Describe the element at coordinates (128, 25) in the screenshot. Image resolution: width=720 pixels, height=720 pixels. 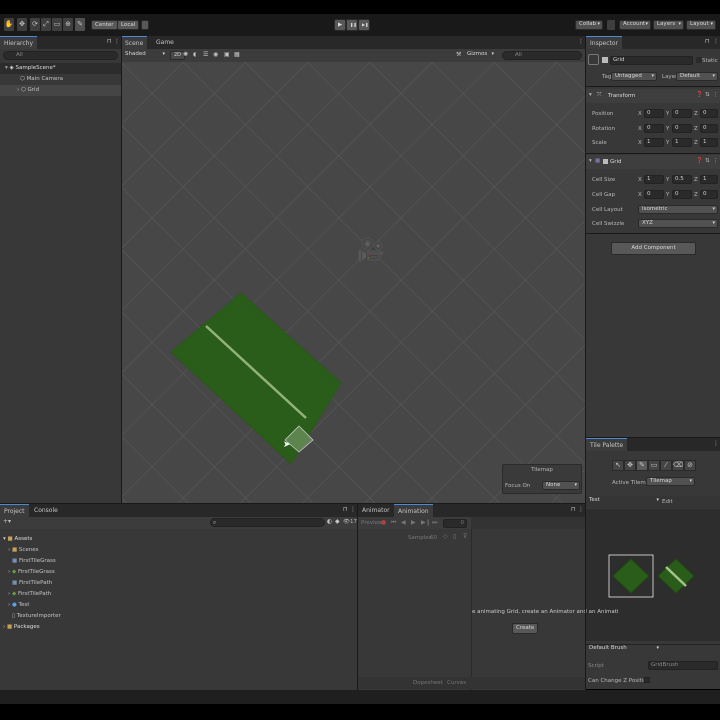
I see `pivot-local-button: Local` at that location.